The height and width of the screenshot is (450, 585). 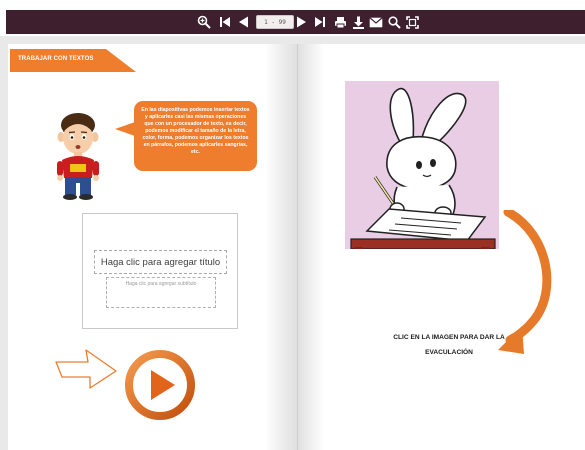 I want to click on slide-title-text: Haga clic para agregar título, so click(x=160, y=262).